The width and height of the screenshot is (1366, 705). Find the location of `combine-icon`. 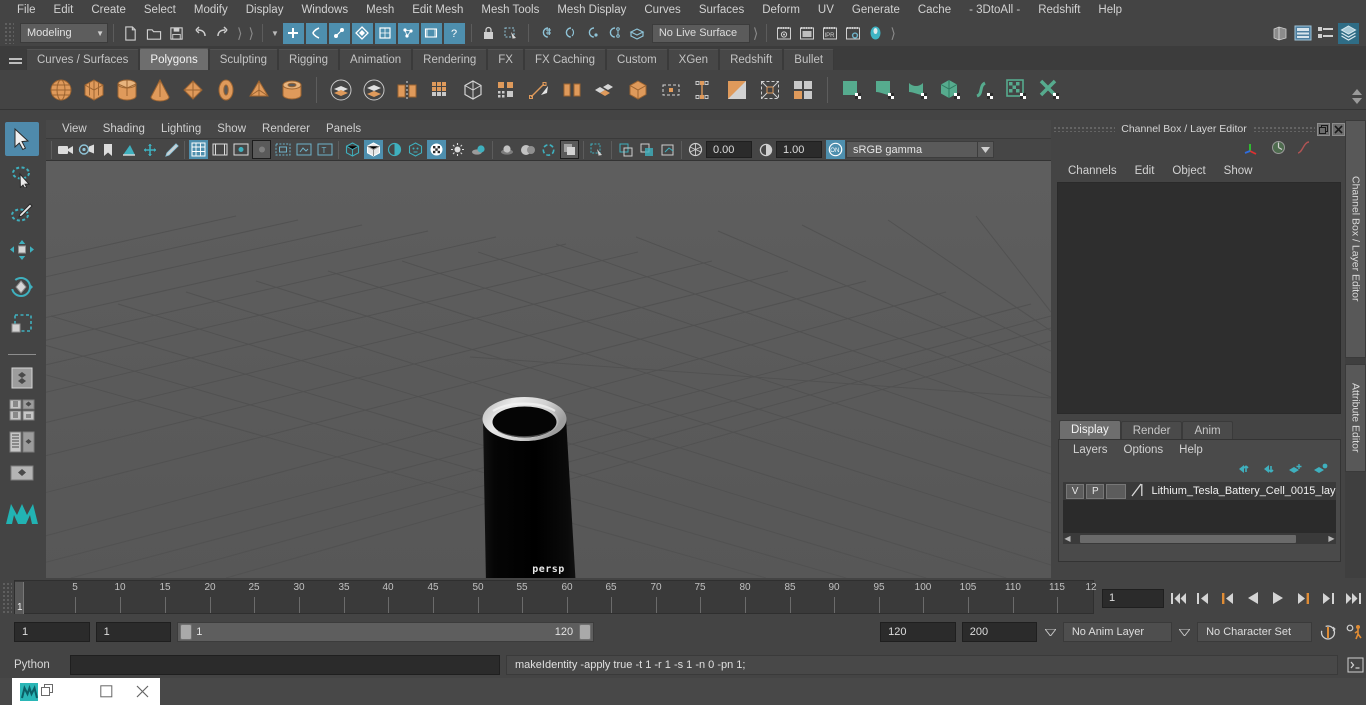

combine-icon is located at coordinates (341, 90).